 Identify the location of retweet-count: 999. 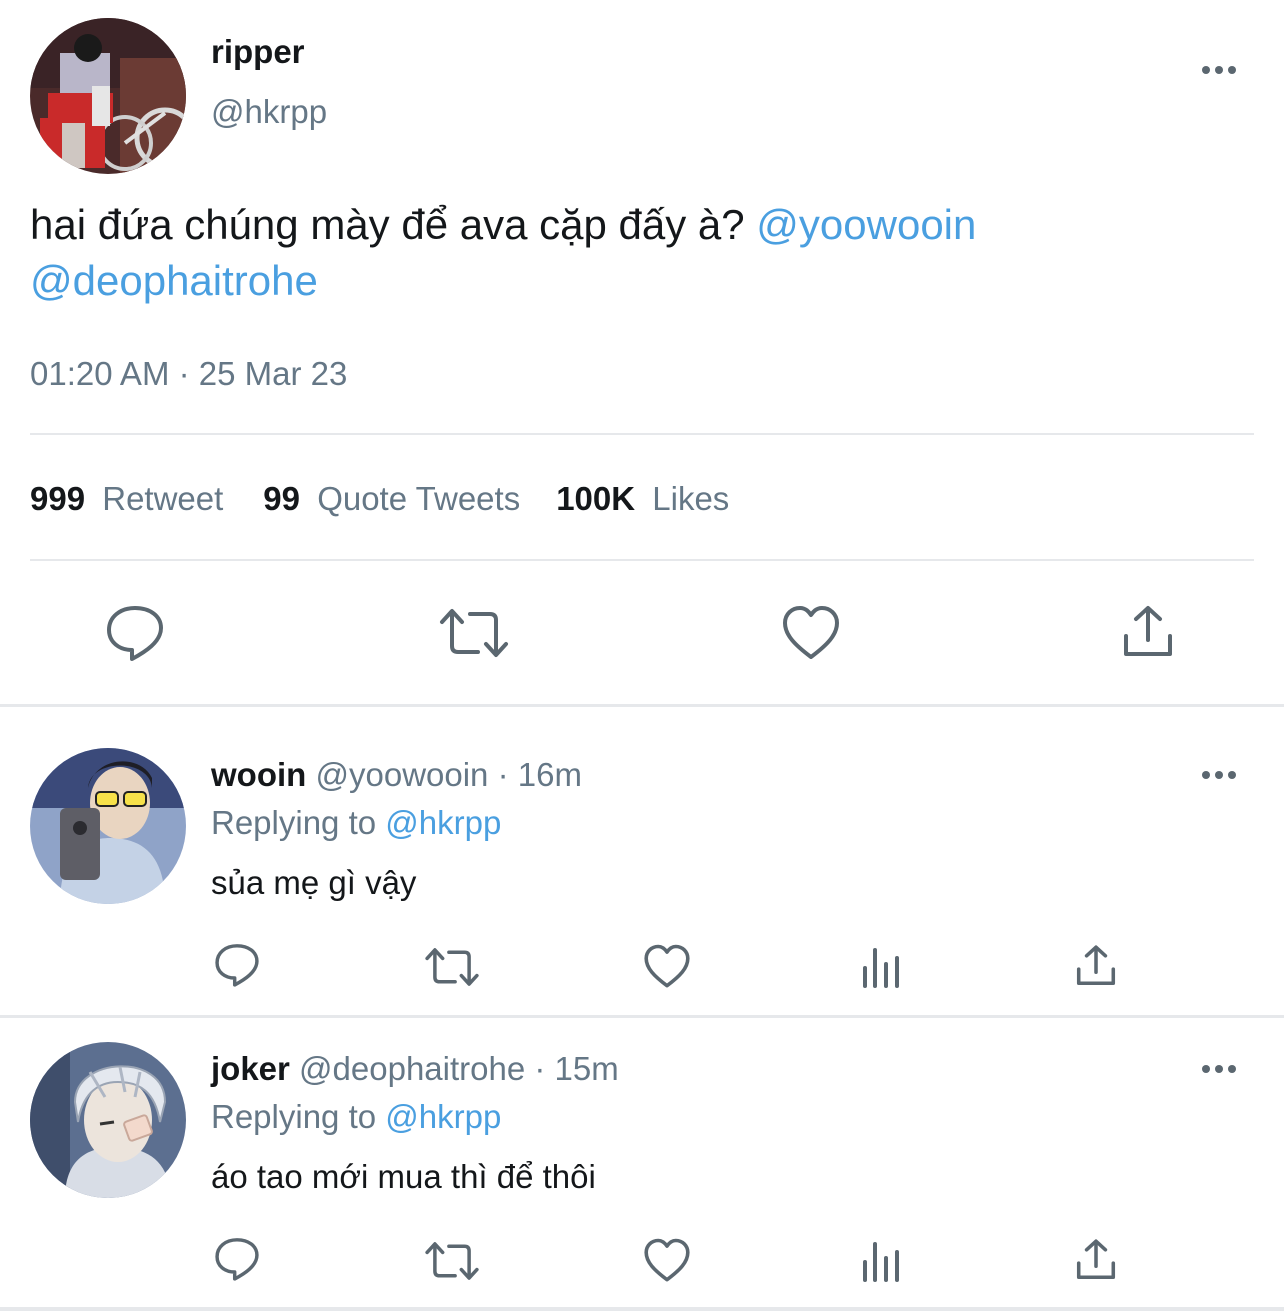
(58, 498).